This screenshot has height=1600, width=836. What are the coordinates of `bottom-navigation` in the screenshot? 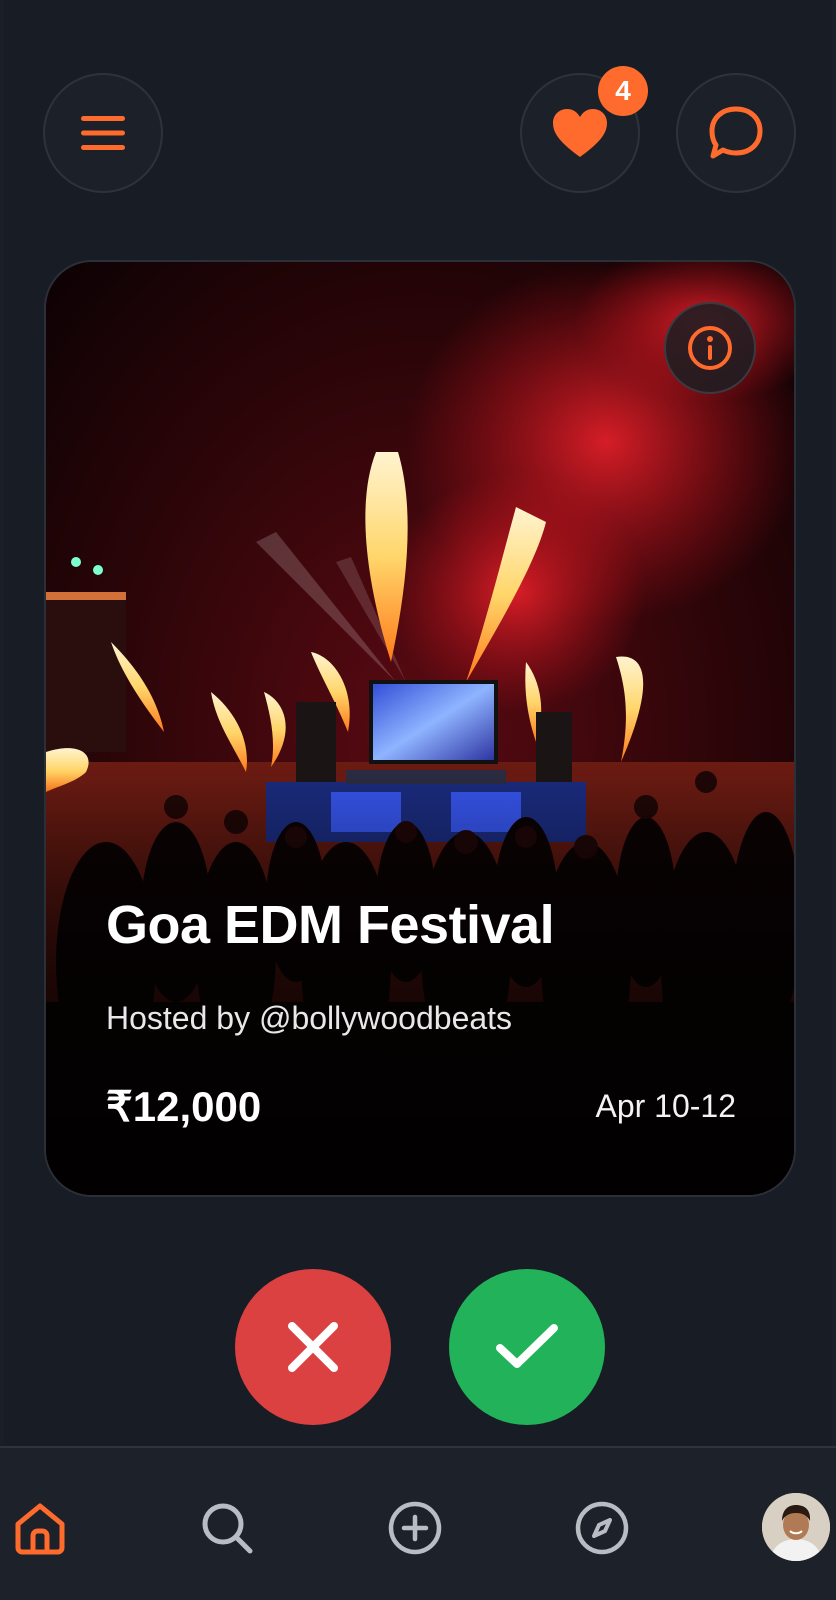 It's located at (418, 1523).